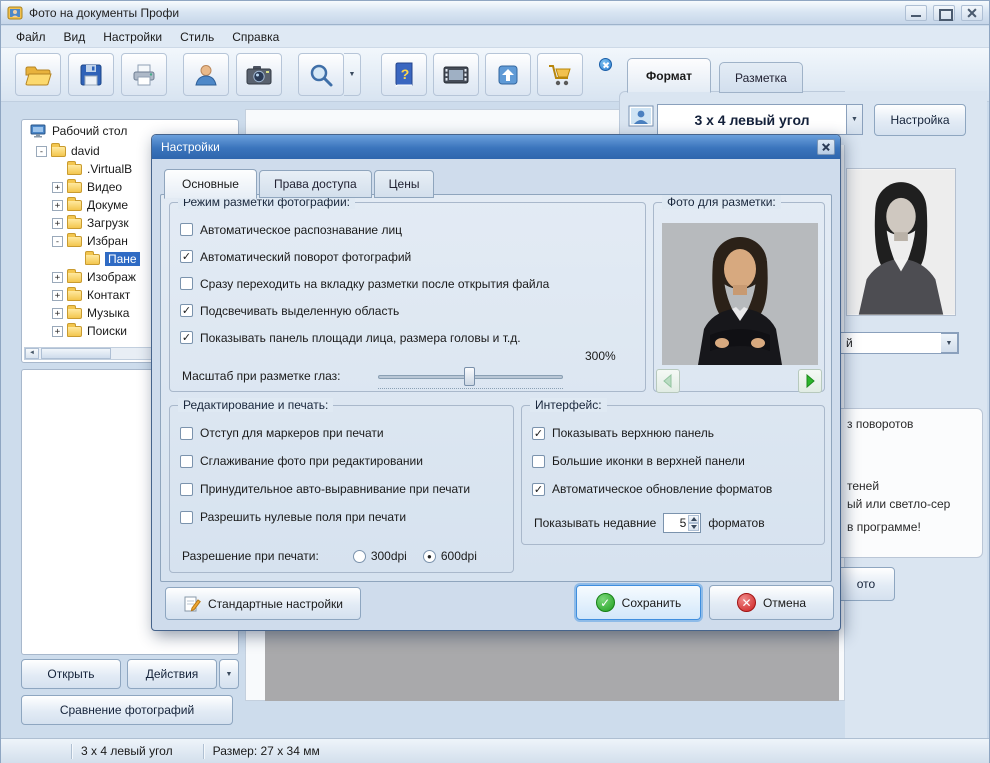  Describe the element at coordinates (771, 602) in the screenshot. I see `cancel-button: ✕ Отмена` at that location.